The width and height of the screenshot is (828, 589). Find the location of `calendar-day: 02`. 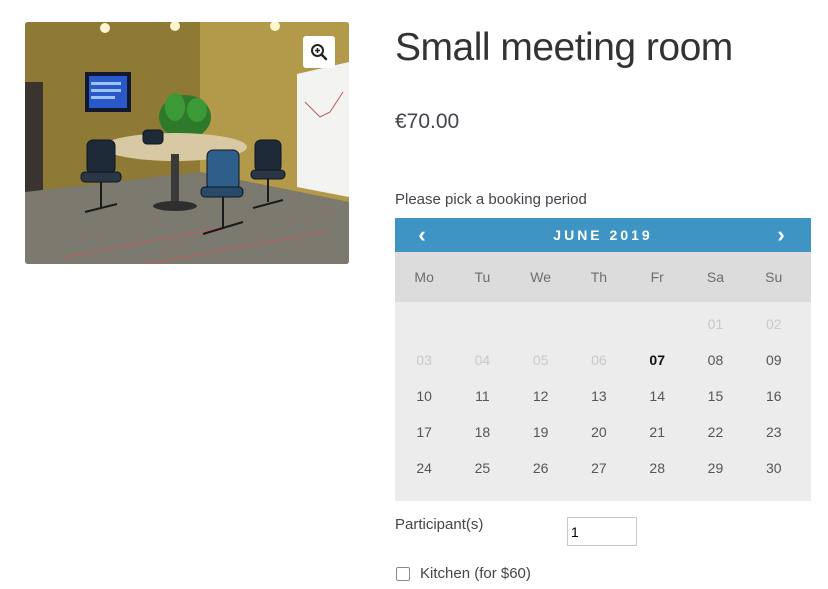

calendar-day: 02 is located at coordinates (773, 324).